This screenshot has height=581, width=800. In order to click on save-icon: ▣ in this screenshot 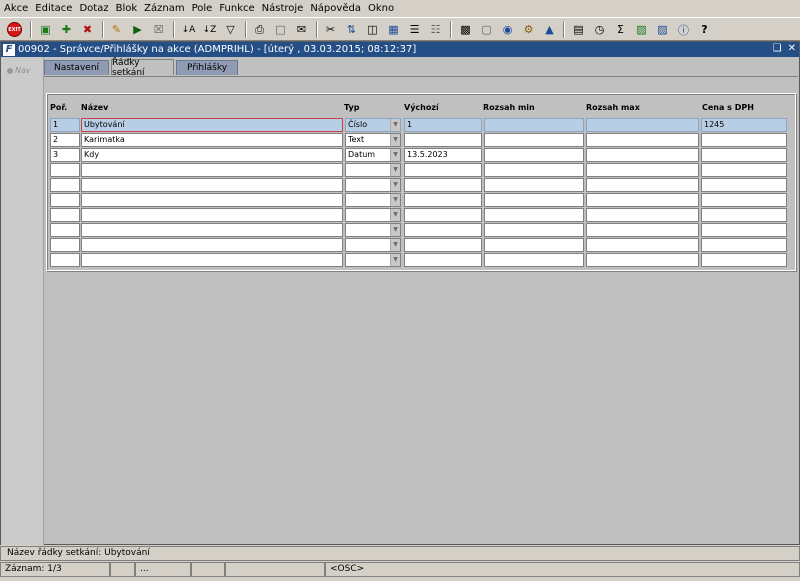, I will do `click(45, 29)`.